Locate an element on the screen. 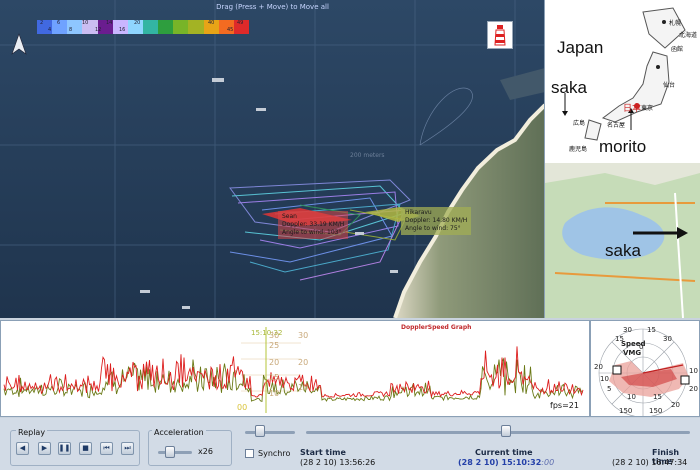  timeline-slider-thumb is located at coordinates (505, 431).